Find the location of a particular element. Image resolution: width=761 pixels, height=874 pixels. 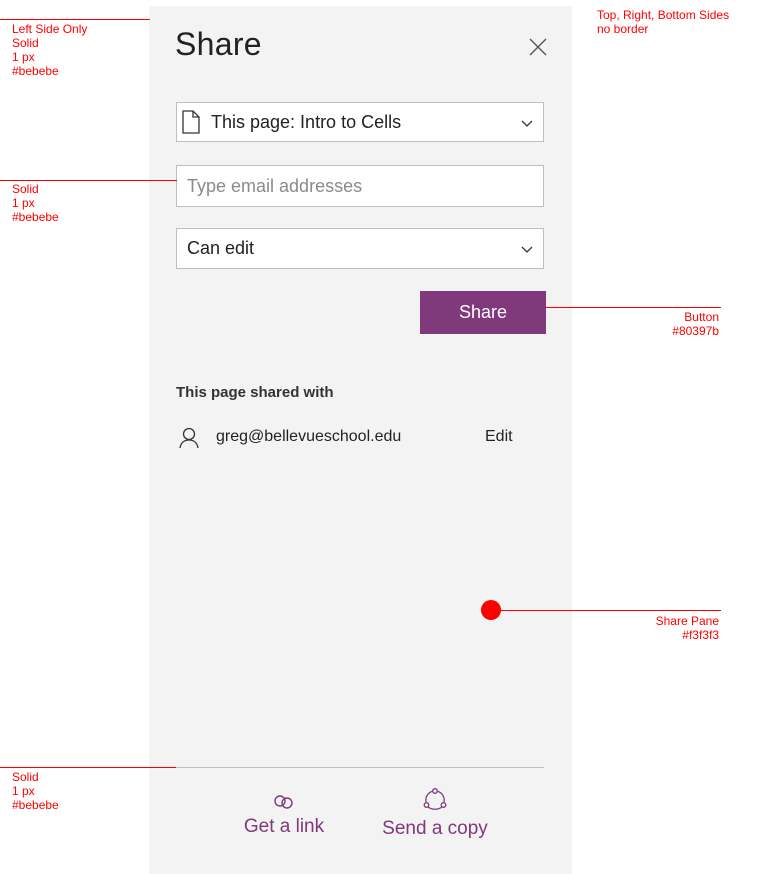

pane-title: Share is located at coordinates (218, 44).